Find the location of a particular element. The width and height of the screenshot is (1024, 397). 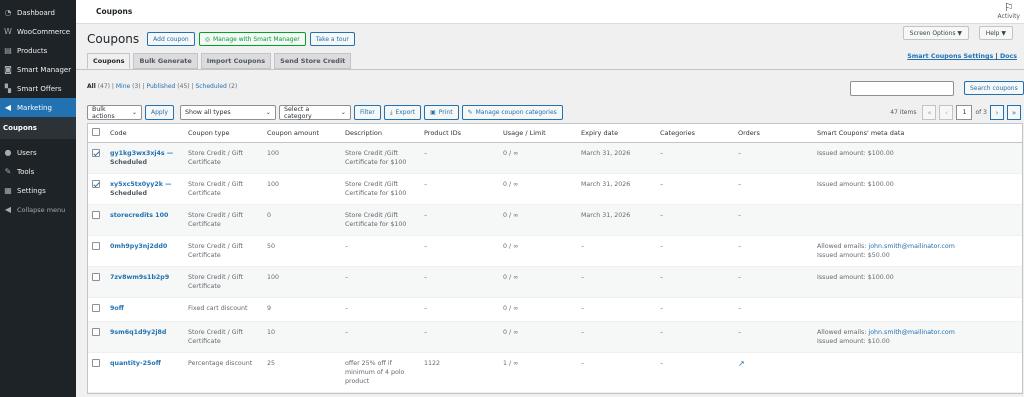

print-button: ▣ Print is located at coordinates (441, 112).